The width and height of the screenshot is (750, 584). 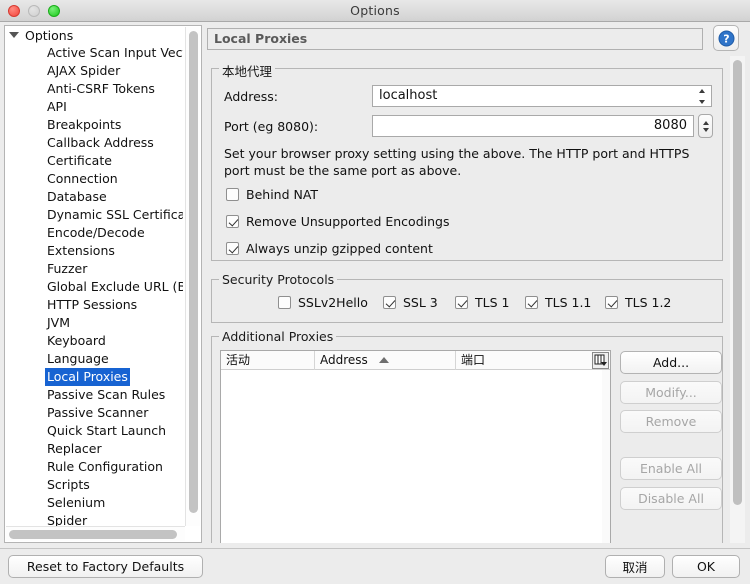 What do you see at coordinates (14, 35) in the screenshot?
I see `expand-triangle-icon` at bounding box center [14, 35].